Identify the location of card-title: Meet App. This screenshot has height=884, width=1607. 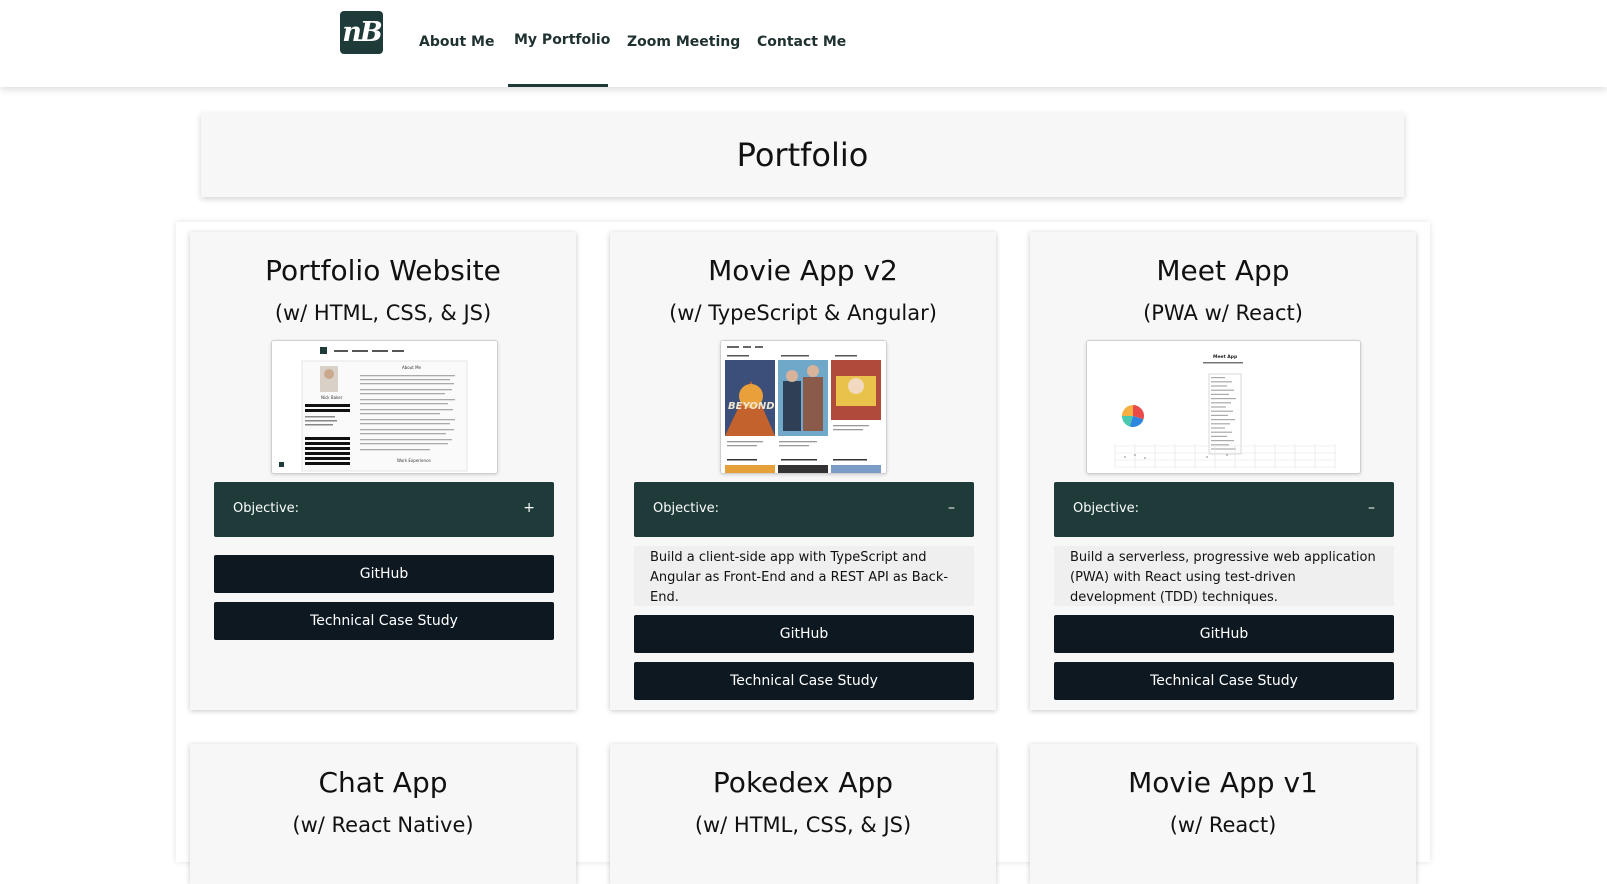
(1223, 270).